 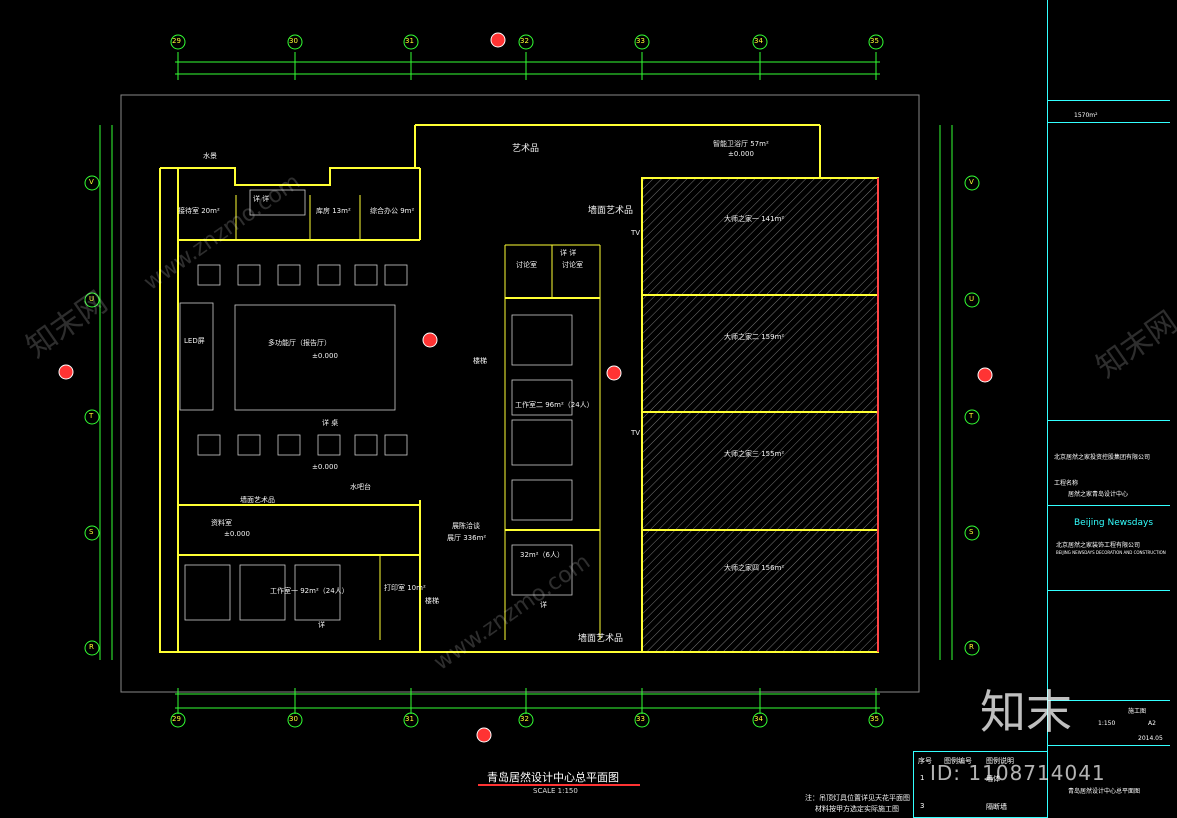 What do you see at coordinates (467, 538) in the screenshot?
I see `room-label: 展厅 336m²` at bounding box center [467, 538].